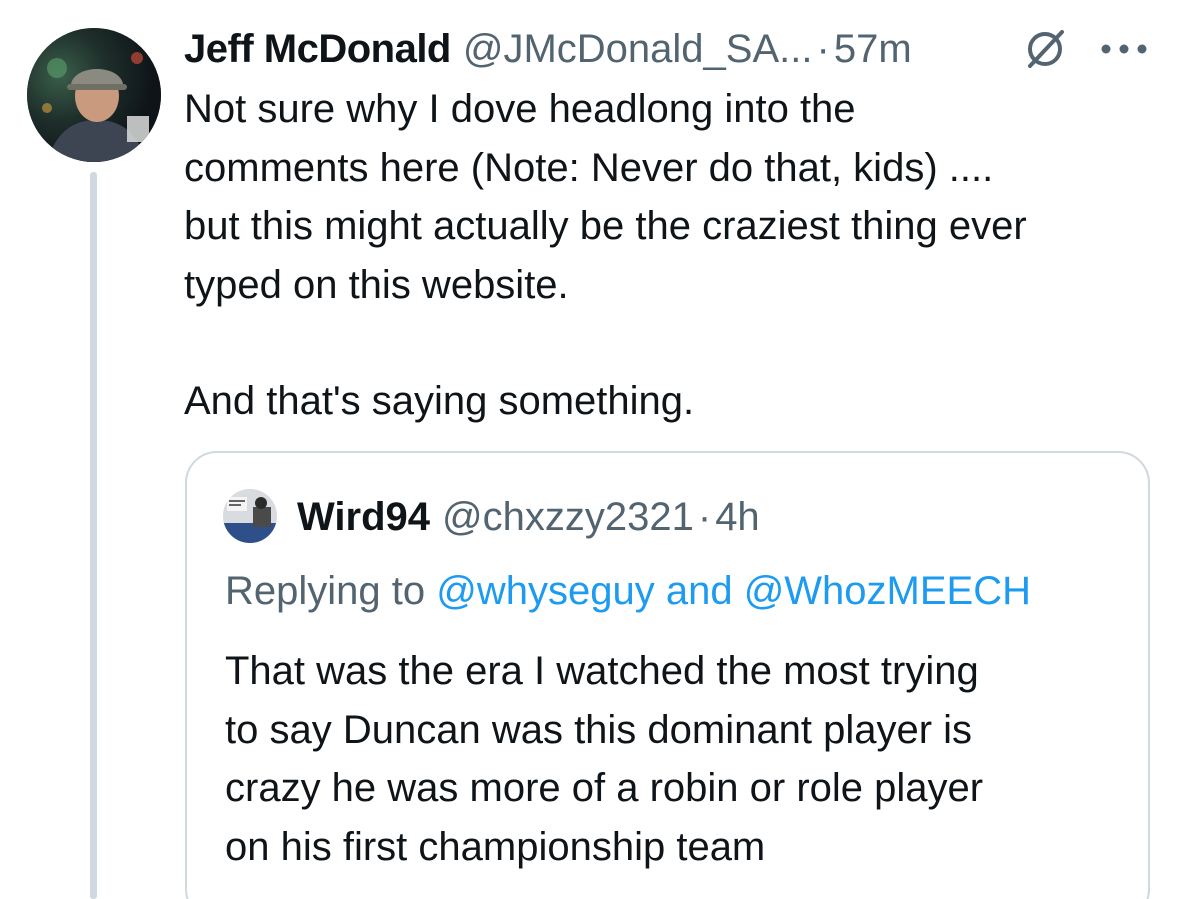 The height and width of the screenshot is (899, 1179). What do you see at coordinates (439, 401) in the screenshot?
I see `tweet-text-paragraph-2: And that's saying something.` at bounding box center [439, 401].